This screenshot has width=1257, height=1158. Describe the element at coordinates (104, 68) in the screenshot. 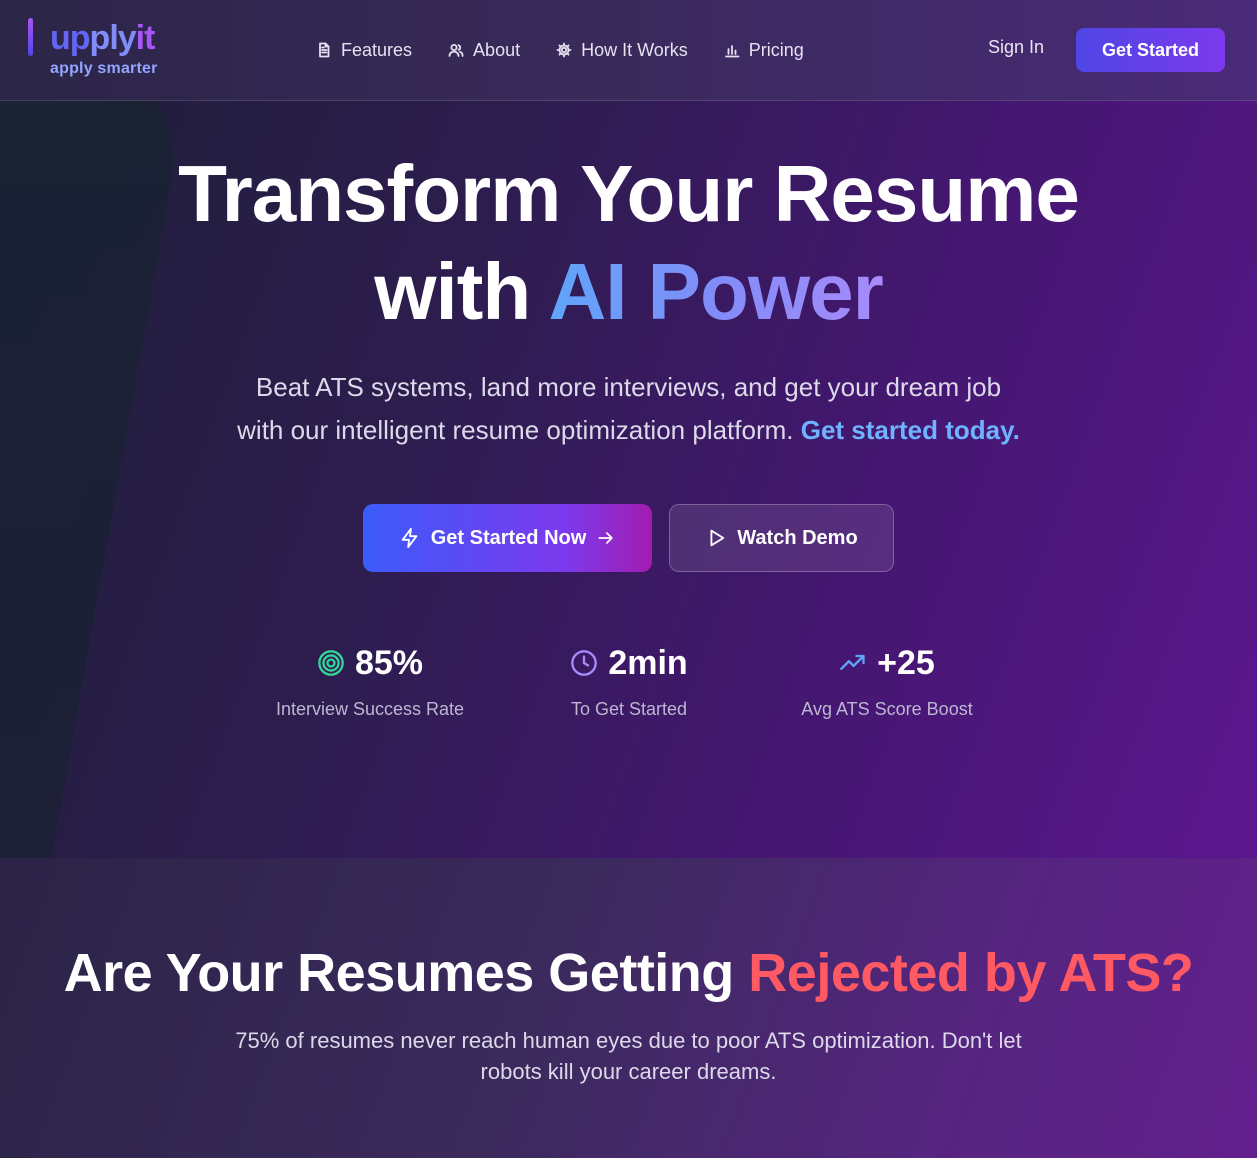

I see `logo-tagline: apply smarter` at that location.